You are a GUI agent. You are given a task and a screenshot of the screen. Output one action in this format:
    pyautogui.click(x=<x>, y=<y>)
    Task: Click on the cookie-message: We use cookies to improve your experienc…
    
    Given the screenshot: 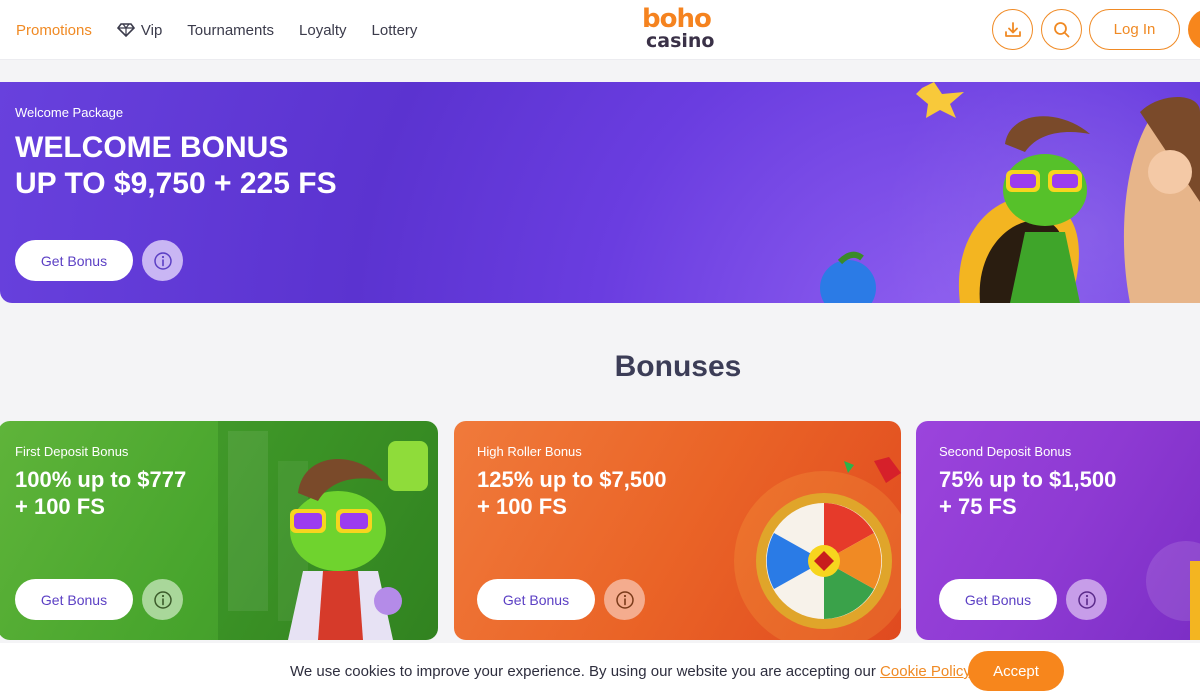 What is the action you would take?
    pyautogui.click(x=585, y=671)
    